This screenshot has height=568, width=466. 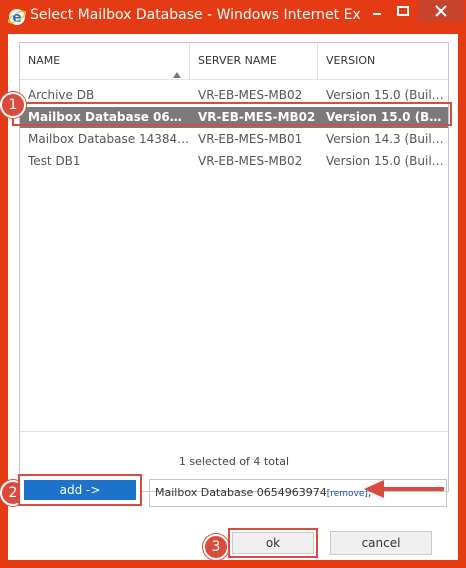 I want to click on annotation-highlight-add: add ->, so click(x=80, y=490).